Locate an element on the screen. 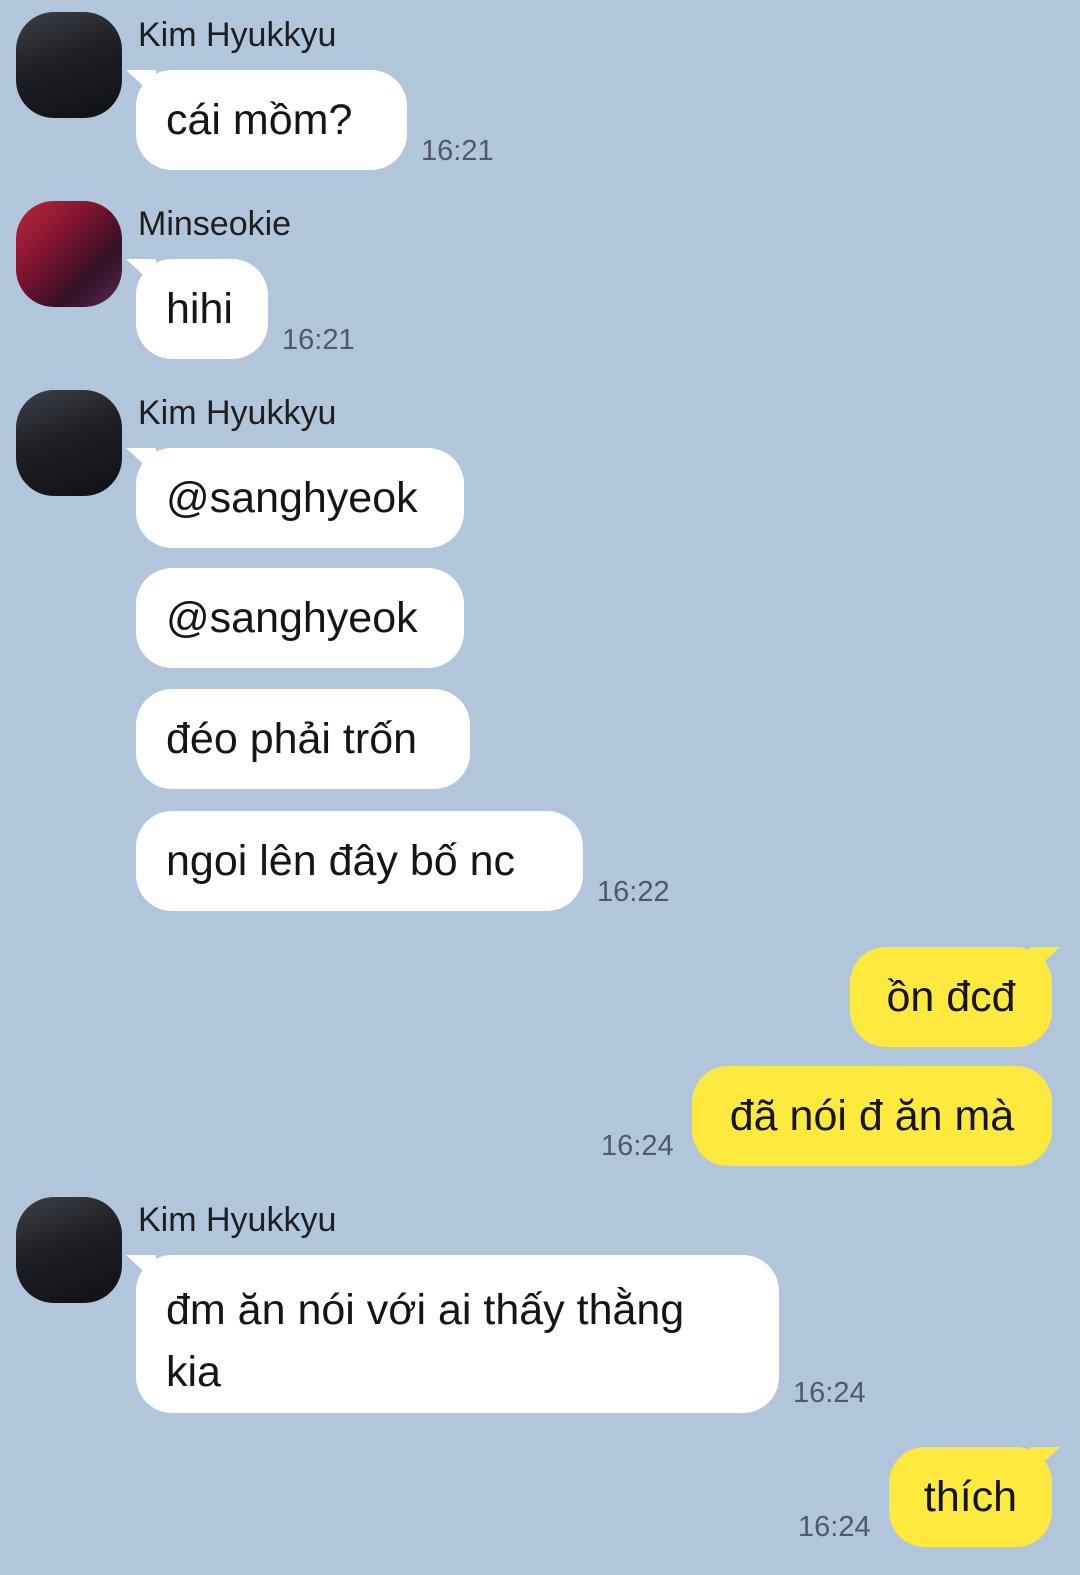 The width and height of the screenshot is (1080, 1575). avatar-minseokie is located at coordinates (69, 254).